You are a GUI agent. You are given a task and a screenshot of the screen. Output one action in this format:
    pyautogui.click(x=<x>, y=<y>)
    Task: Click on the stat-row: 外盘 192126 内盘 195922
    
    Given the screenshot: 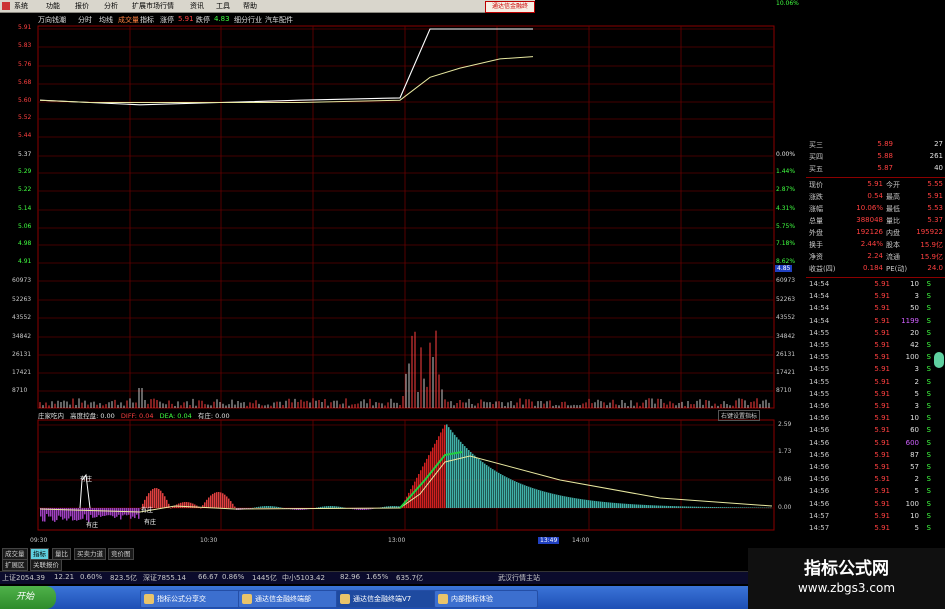 What is the action you would take?
    pyautogui.click(x=875, y=233)
    